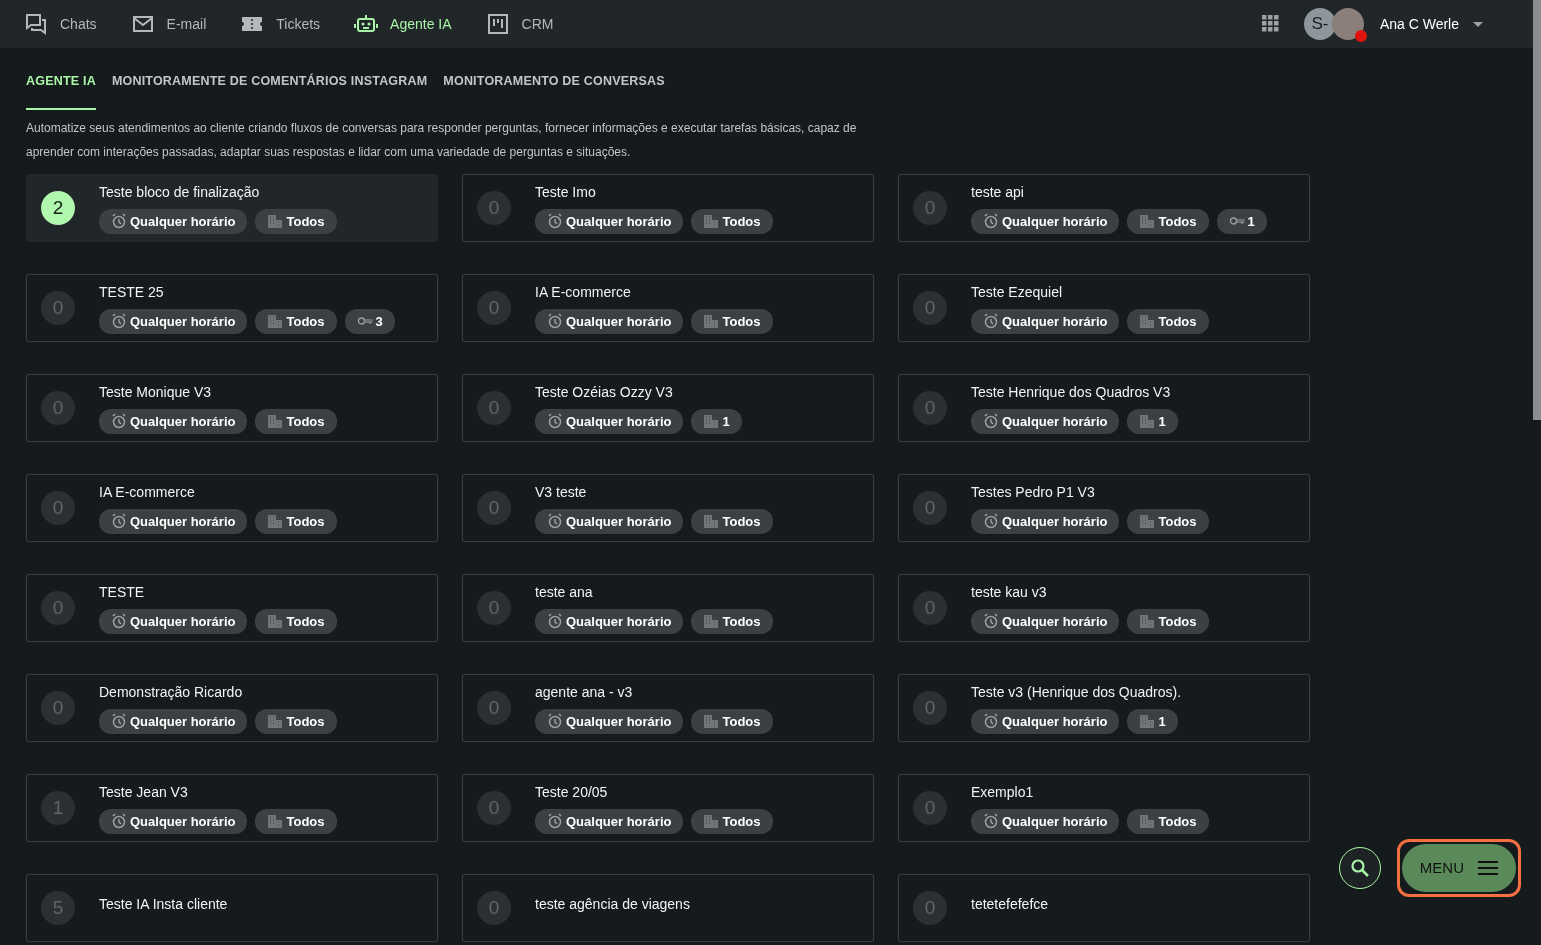 The image size is (1541, 945). What do you see at coordinates (132, 292) in the screenshot?
I see `agent-name: TESTE 25` at bounding box center [132, 292].